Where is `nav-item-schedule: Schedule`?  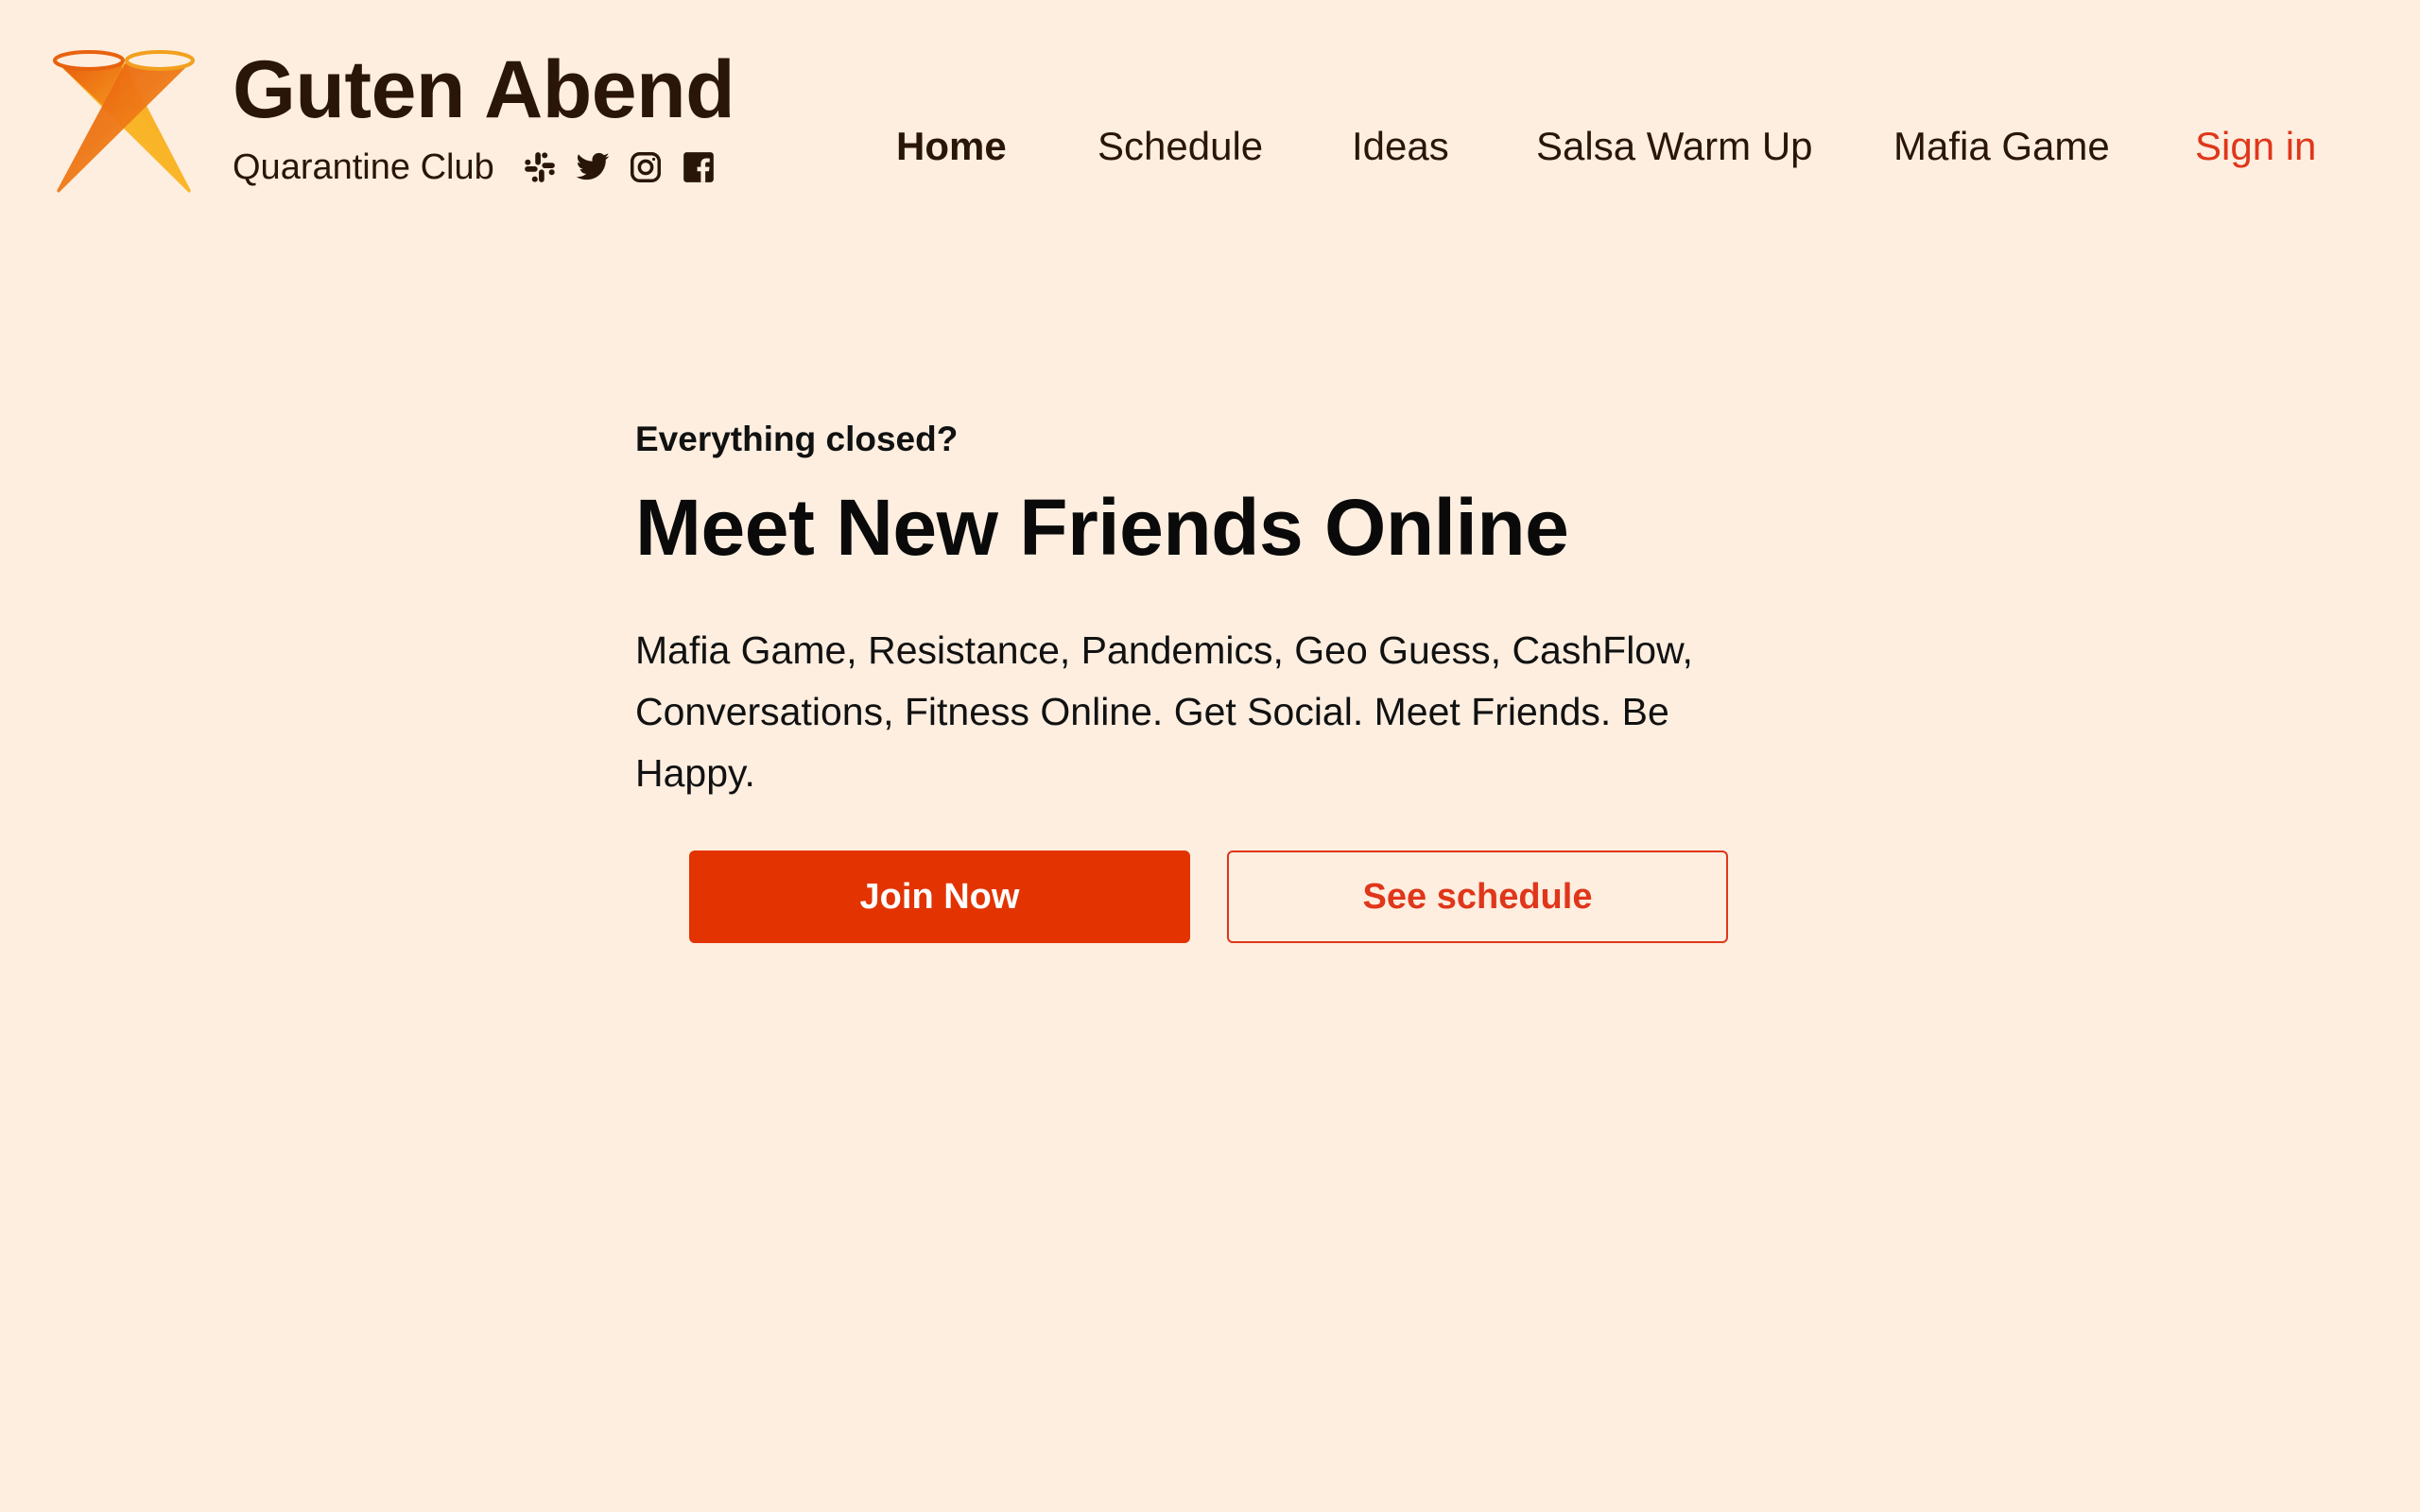
nav-item-schedule: Schedule is located at coordinates (1181, 146).